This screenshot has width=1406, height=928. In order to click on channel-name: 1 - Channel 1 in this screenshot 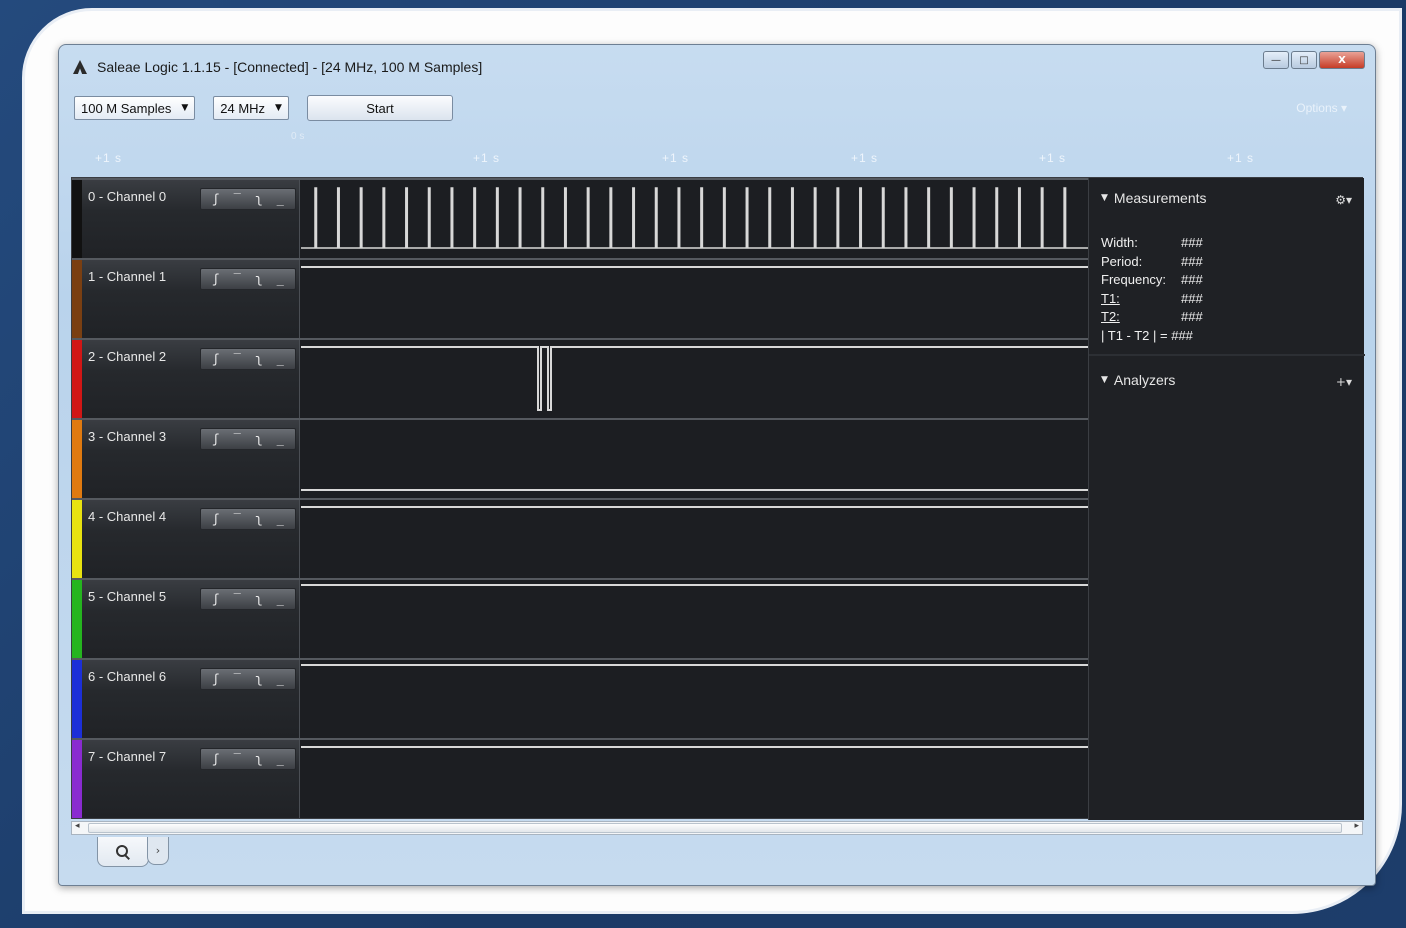, I will do `click(127, 276)`.